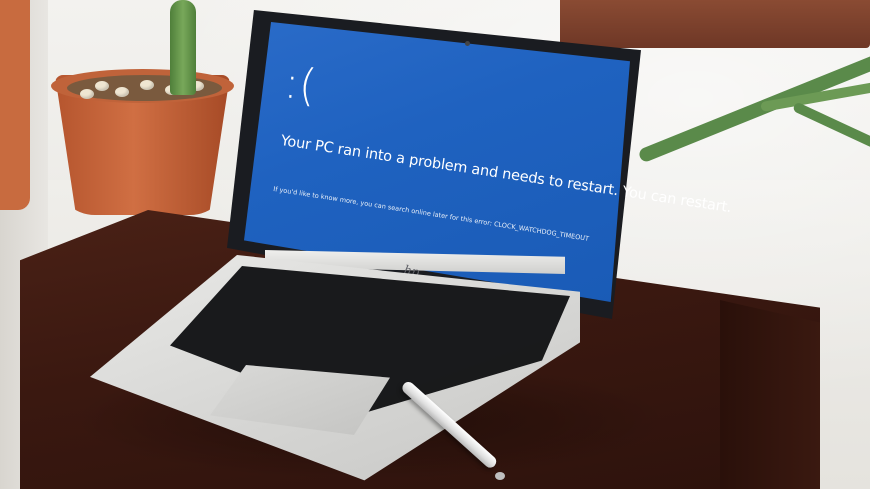 This screenshot has width=870, height=489. Describe the element at coordinates (715, 24) in the screenshot. I see `wooden-shelf` at that location.